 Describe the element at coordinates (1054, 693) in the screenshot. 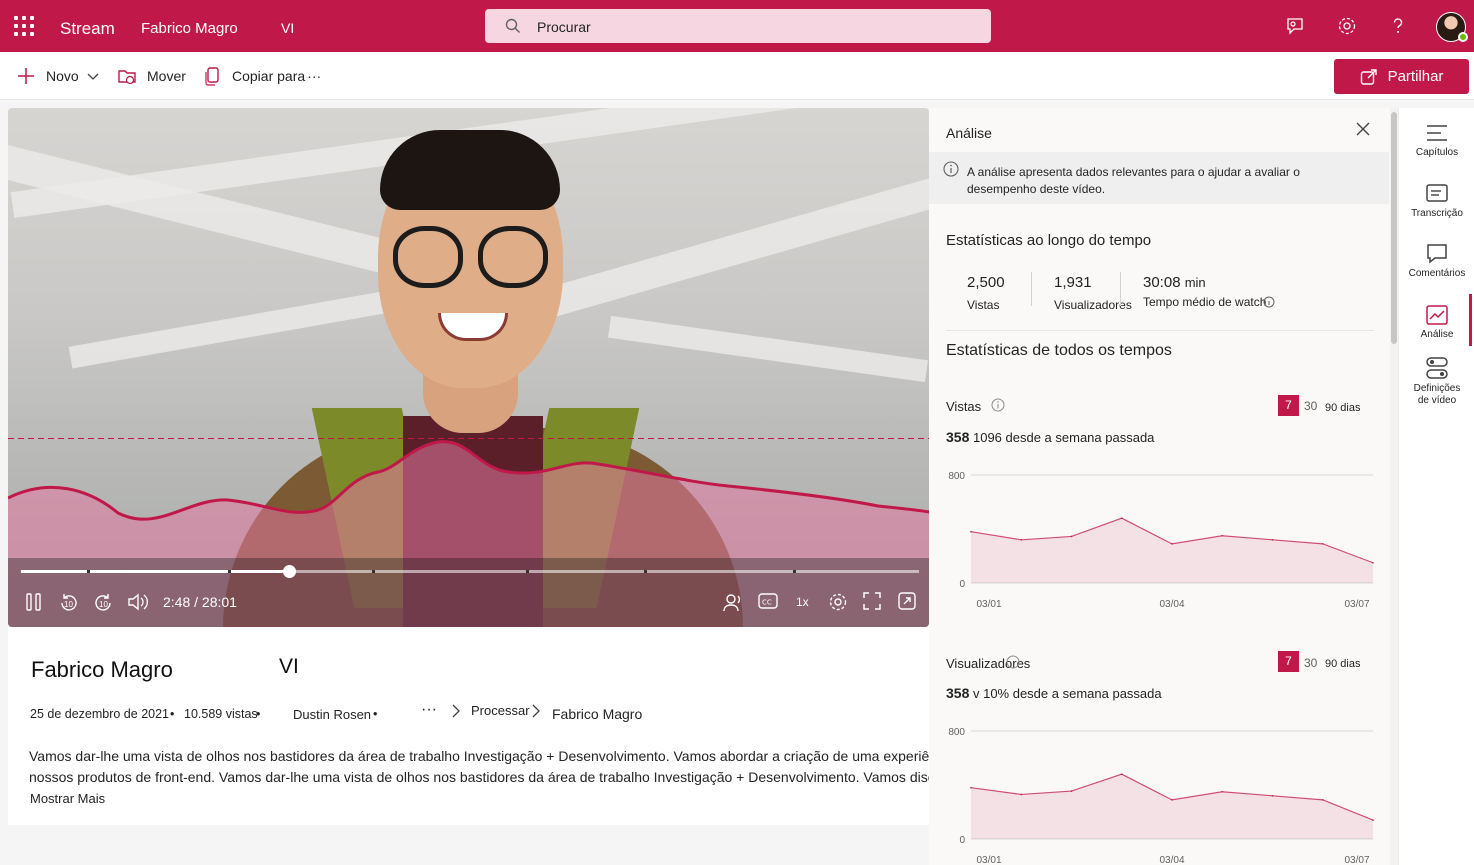

I see `metric-summary: 358 v 10% desde a semana passada` at that location.